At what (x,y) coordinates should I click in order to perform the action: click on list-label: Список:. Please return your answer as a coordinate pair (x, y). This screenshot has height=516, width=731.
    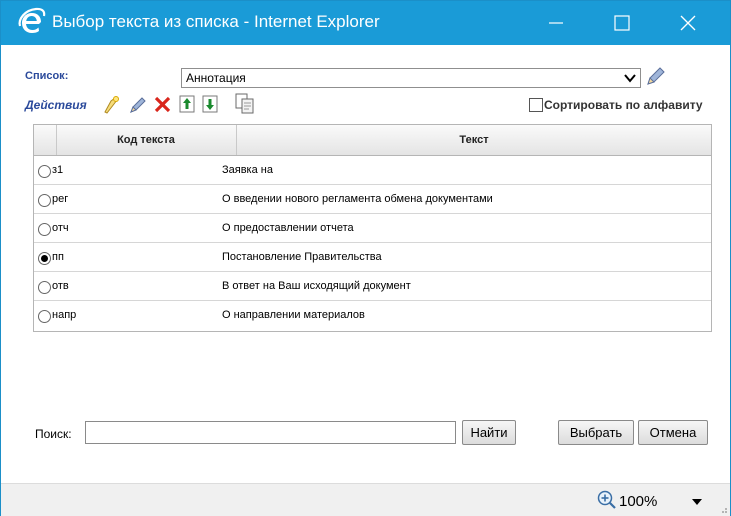
    Looking at the image, I should click on (47, 76).